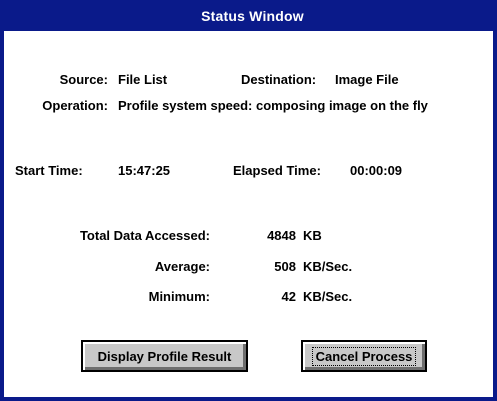 Image resolution: width=497 pixels, height=401 pixels. I want to click on display-profile-result-button: Display Profile Result, so click(164, 356).